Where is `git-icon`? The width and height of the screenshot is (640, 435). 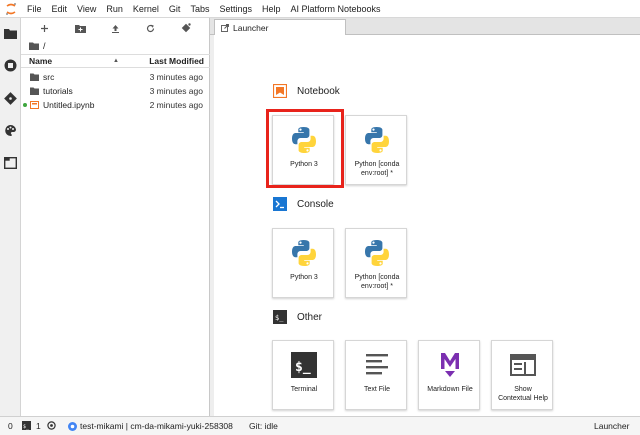
git-icon is located at coordinates (10, 98).